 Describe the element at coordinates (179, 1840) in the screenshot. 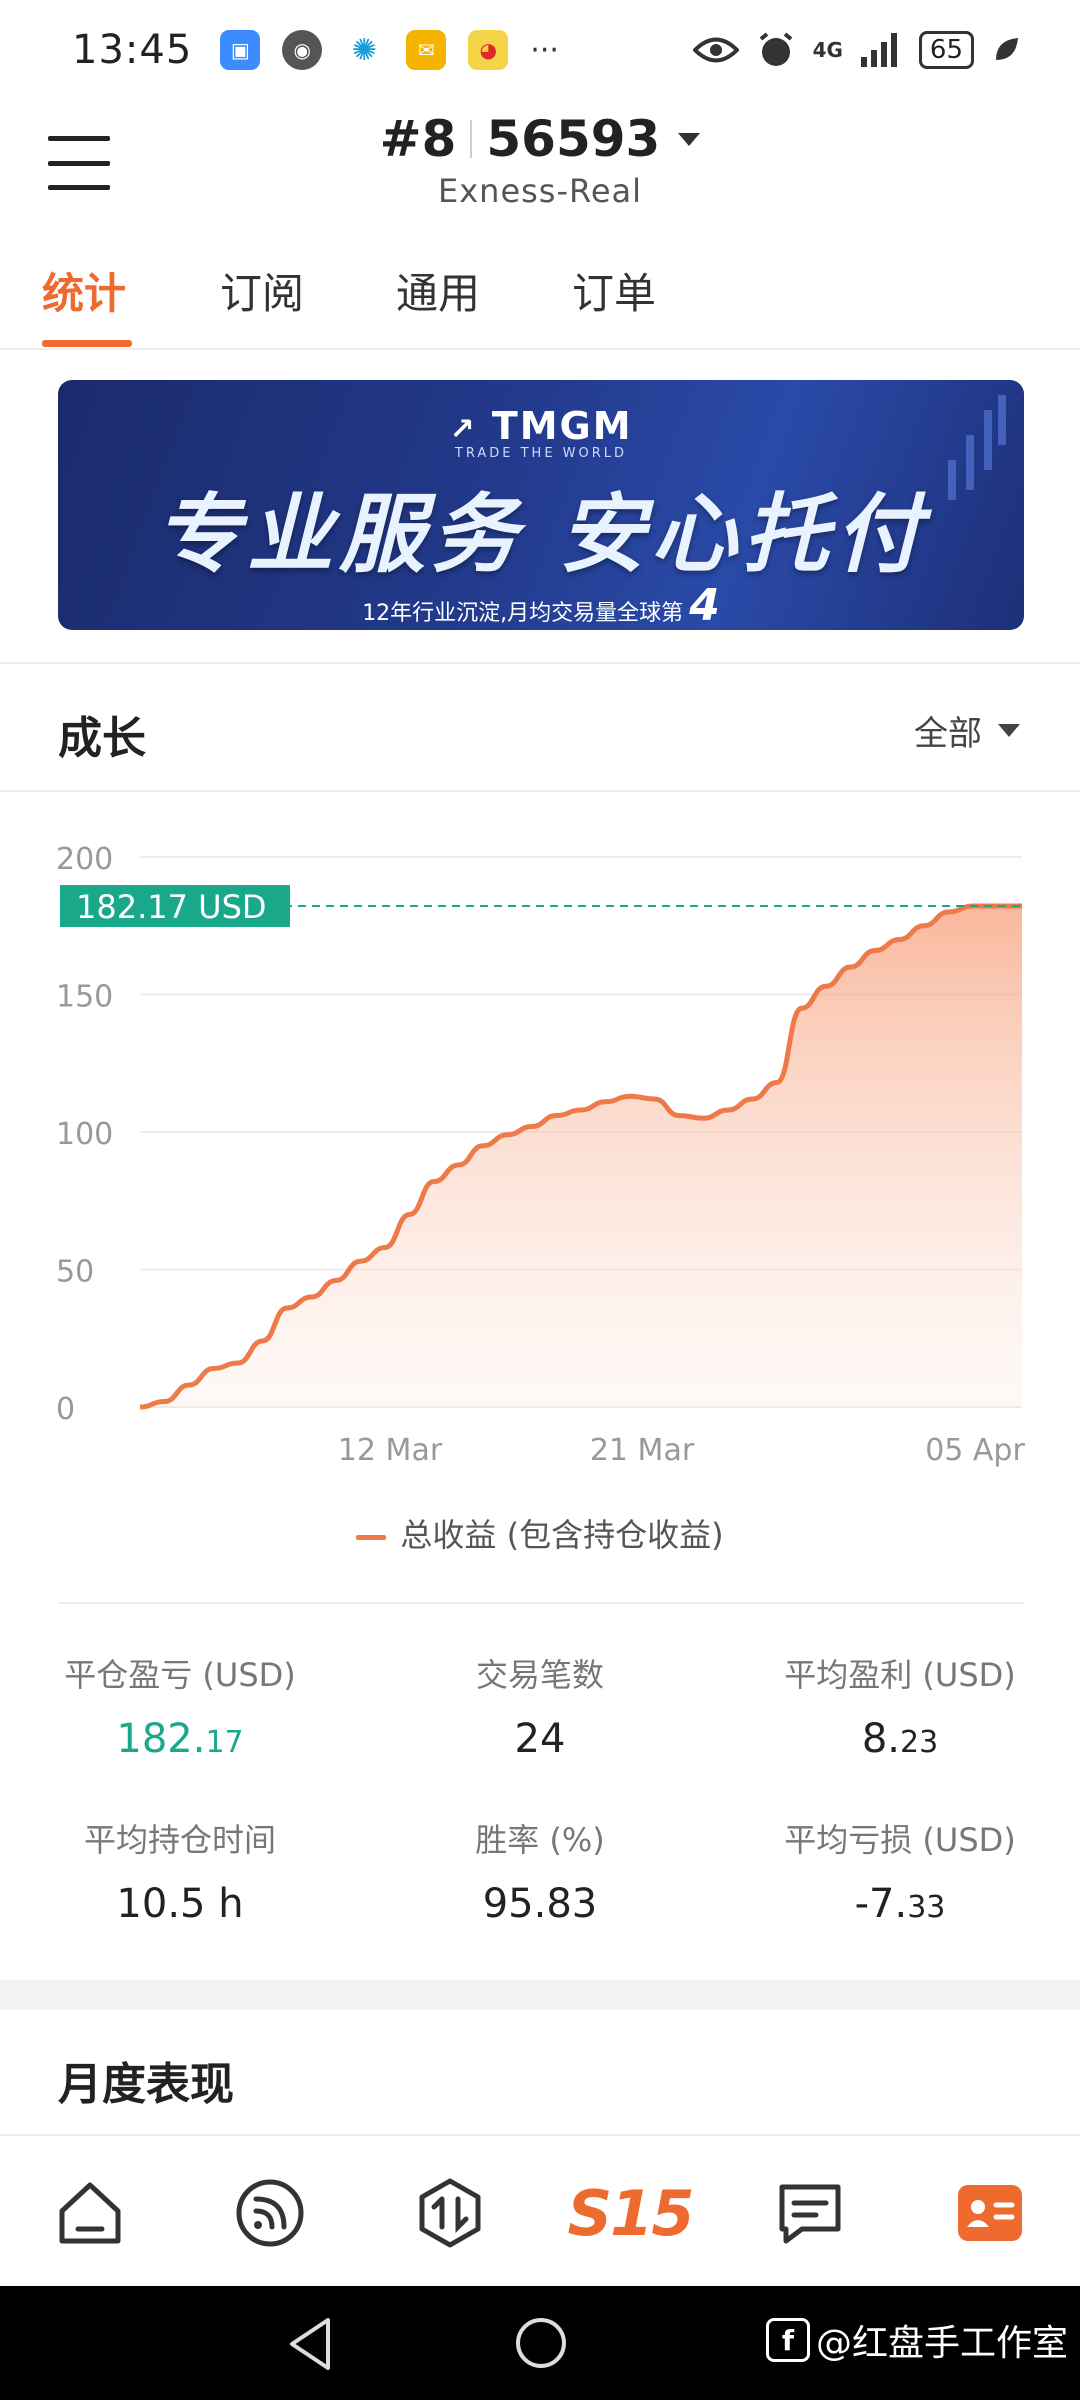

I see `stat-label: 平均持仓时间` at that location.